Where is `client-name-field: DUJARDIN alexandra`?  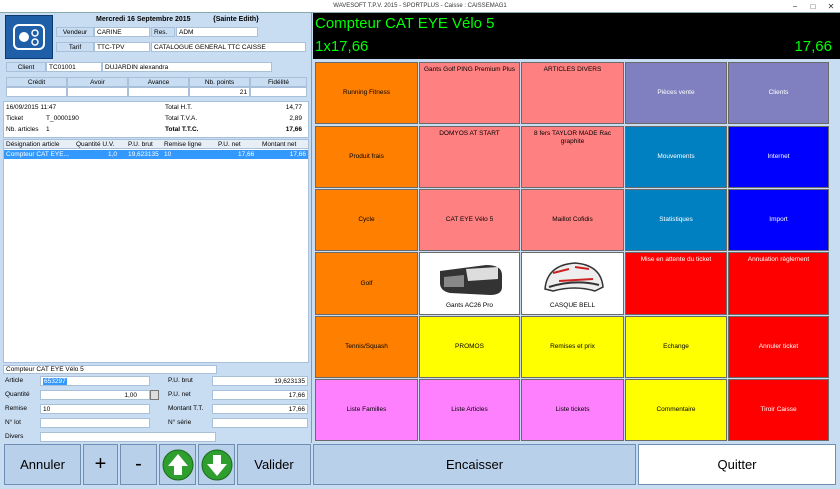 client-name-field: DUJARDIN alexandra is located at coordinates (187, 67).